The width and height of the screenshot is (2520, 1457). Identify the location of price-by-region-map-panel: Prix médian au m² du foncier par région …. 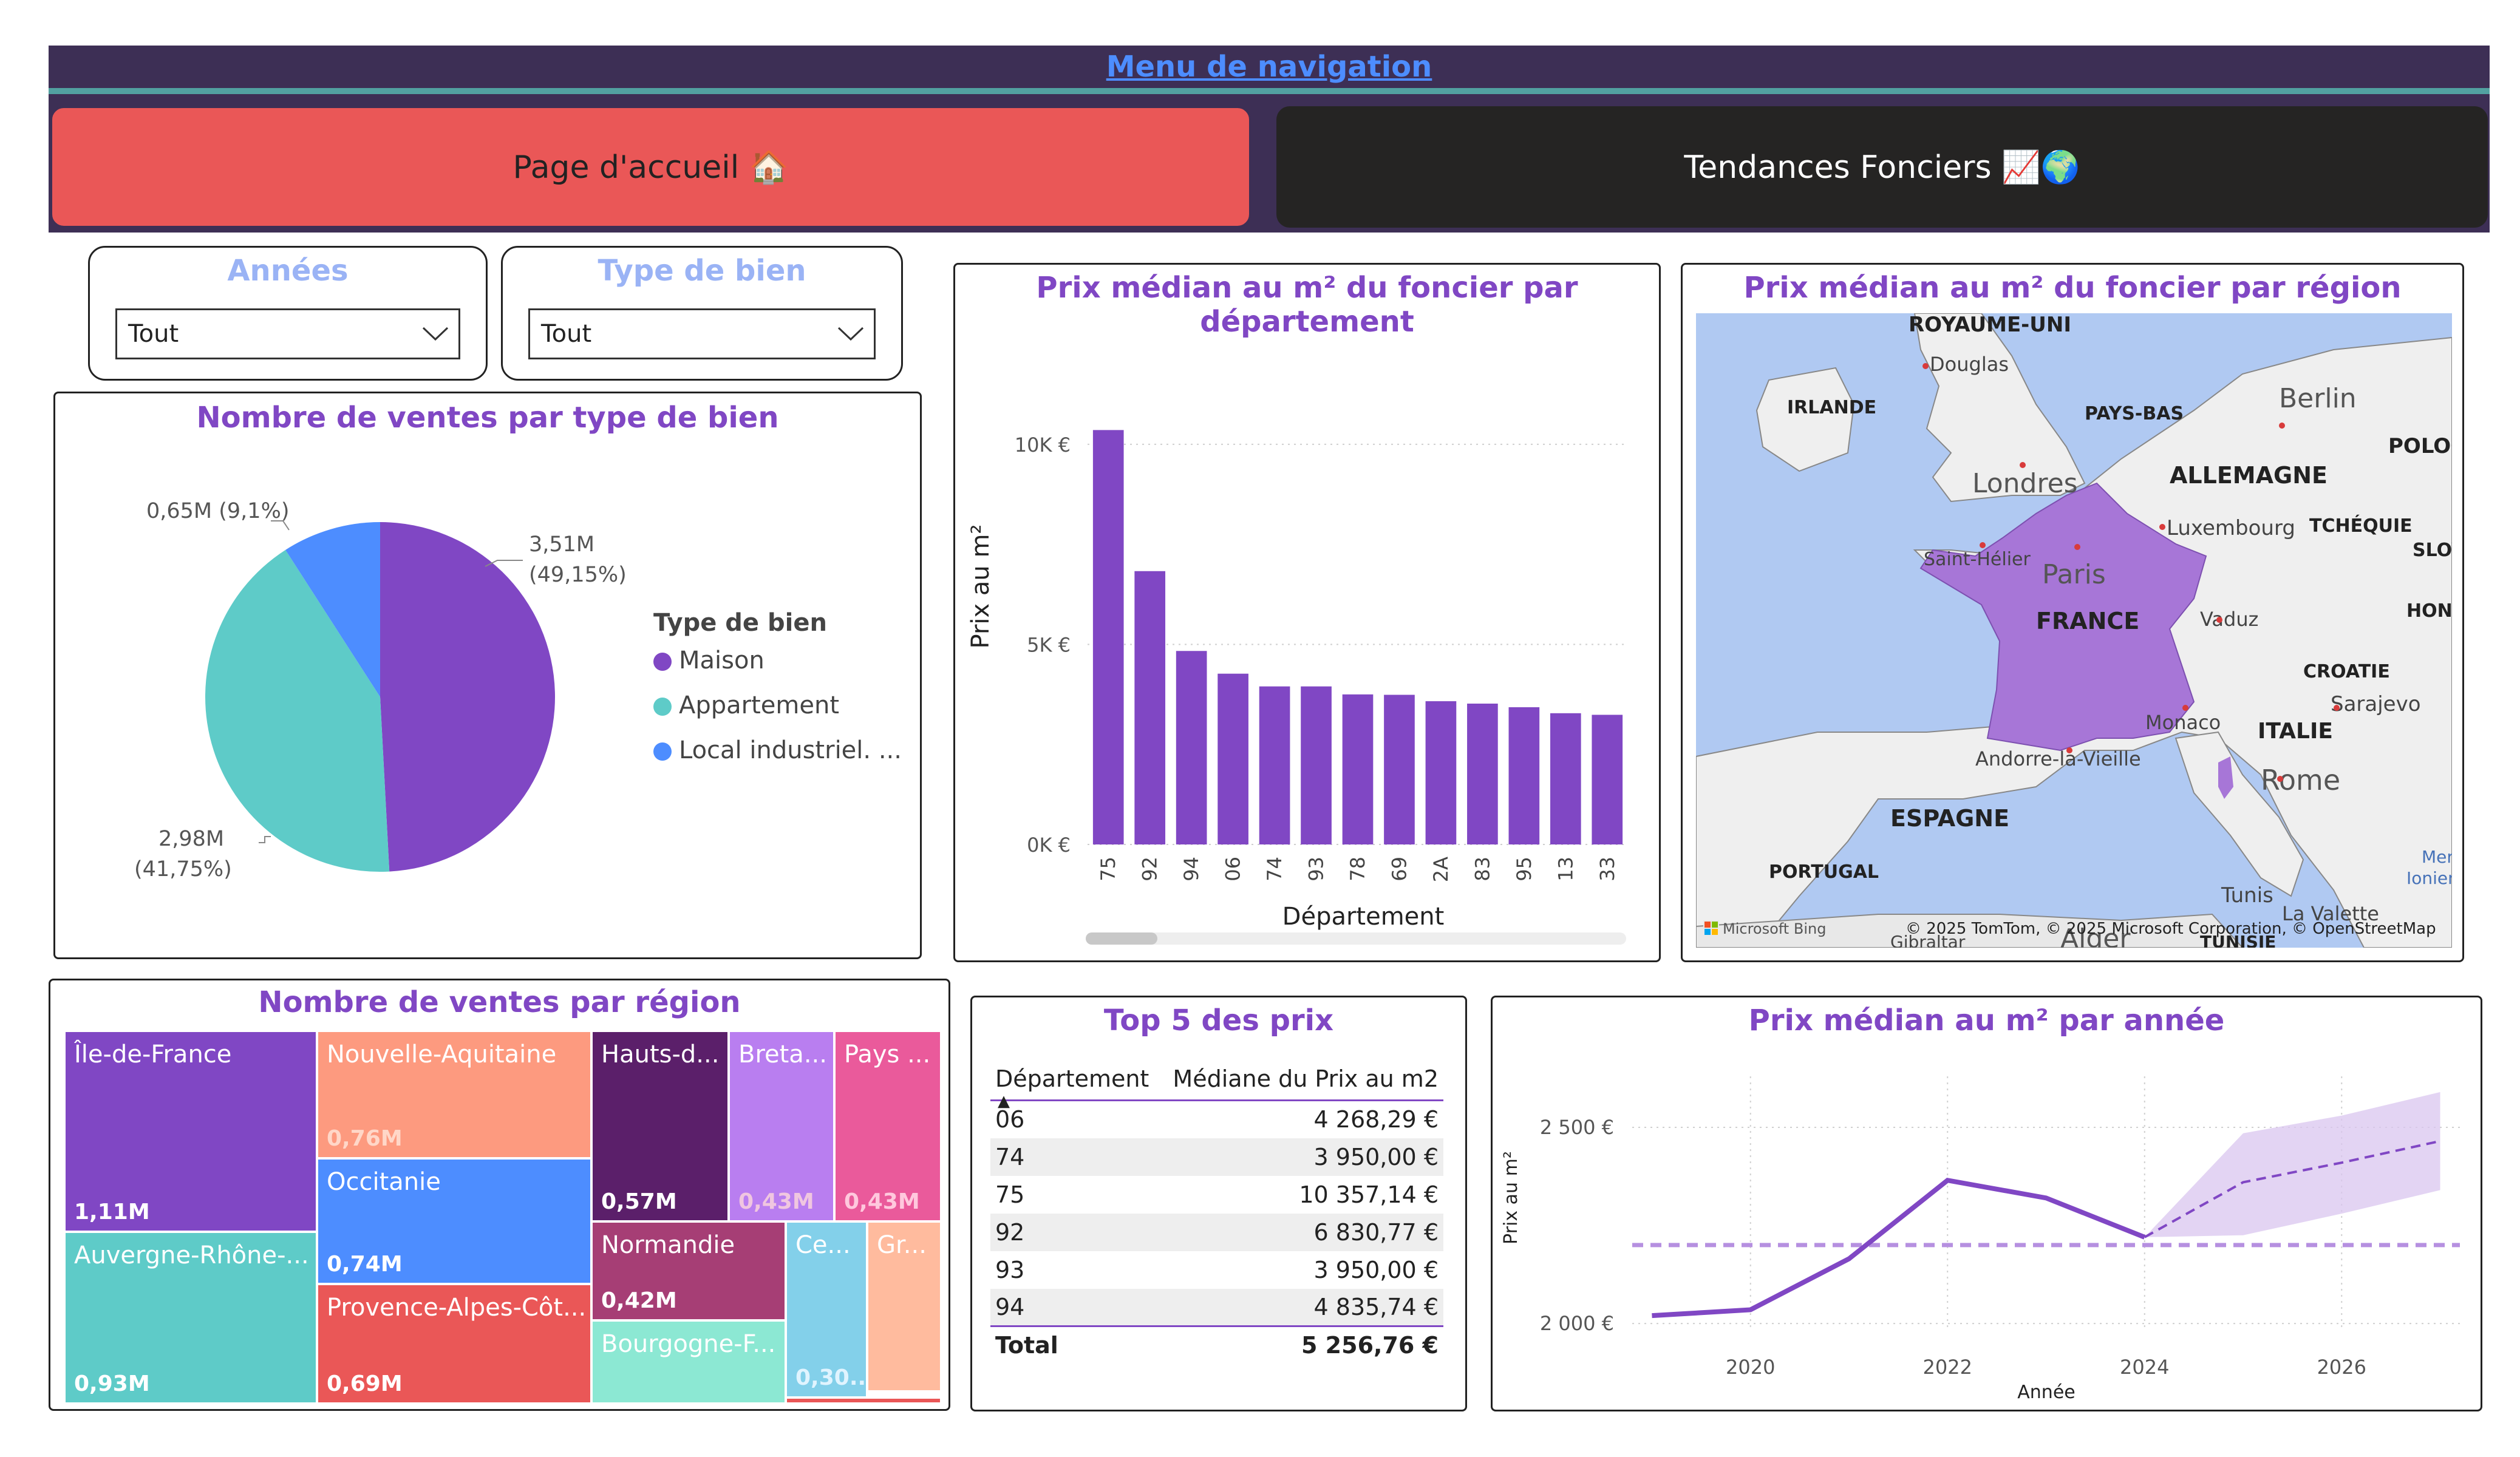
(2072, 612).